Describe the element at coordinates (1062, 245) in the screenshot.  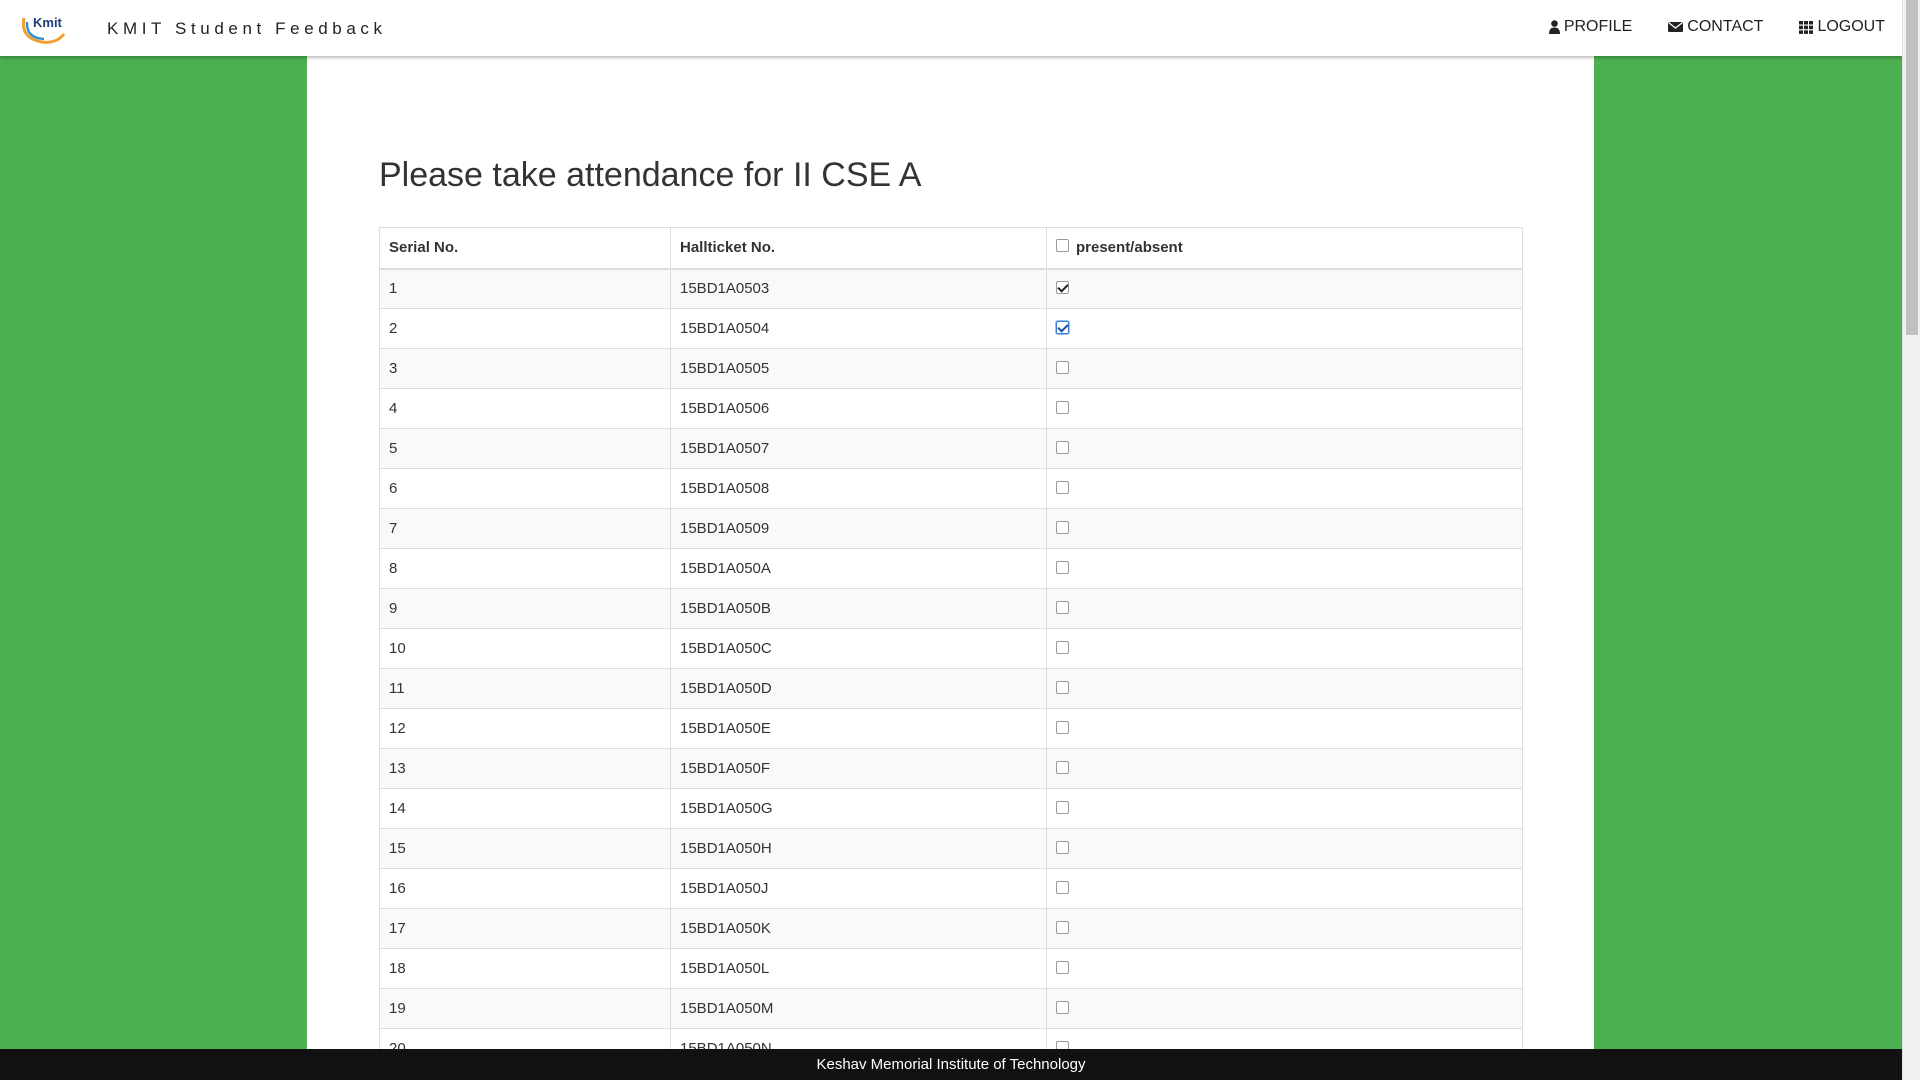
I see `select-all-checkbox` at that location.